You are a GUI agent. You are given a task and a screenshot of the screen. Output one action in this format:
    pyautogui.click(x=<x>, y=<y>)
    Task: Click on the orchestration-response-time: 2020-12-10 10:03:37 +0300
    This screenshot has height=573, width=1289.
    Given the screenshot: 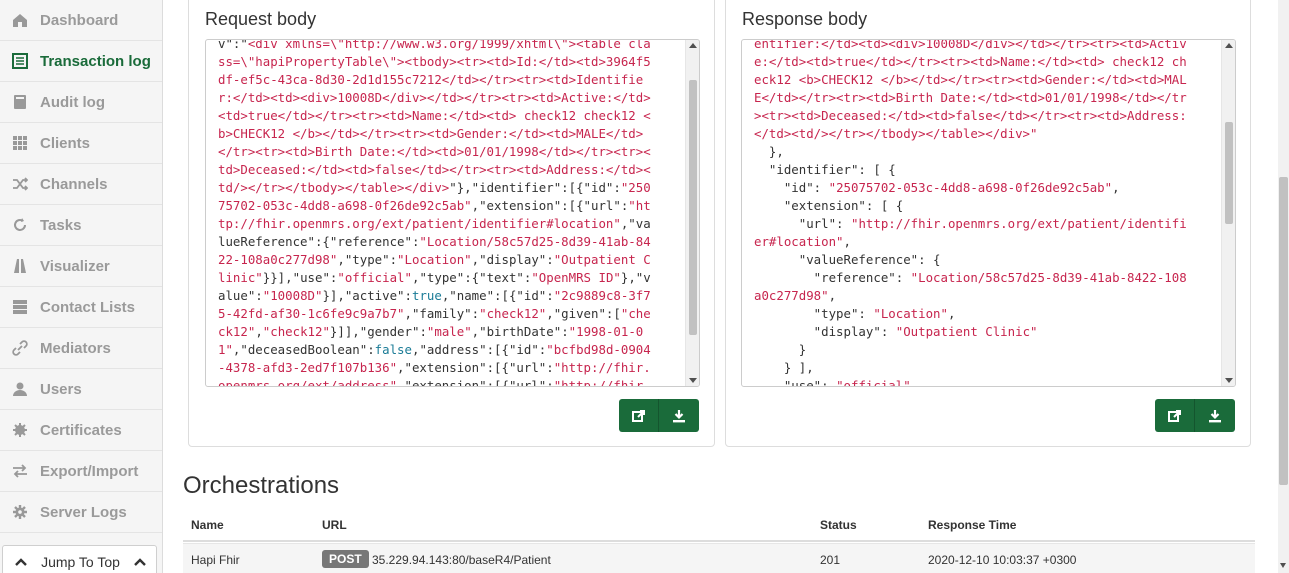 What is the action you would take?
    pyautogui.click(x=1002, y=560)
    